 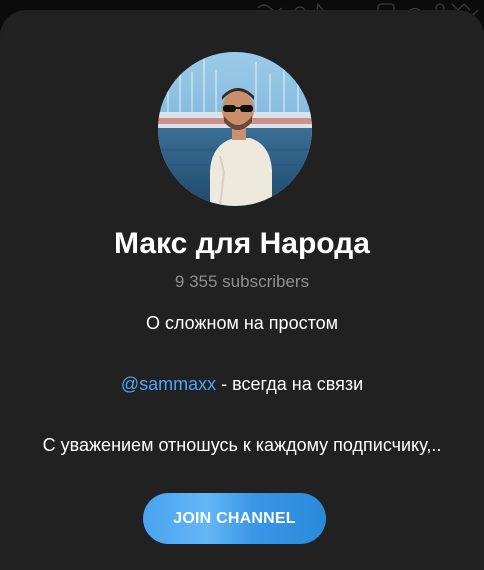 I want to click on description-line-2-text: - всегда на связи, so click(x=290, y=384).